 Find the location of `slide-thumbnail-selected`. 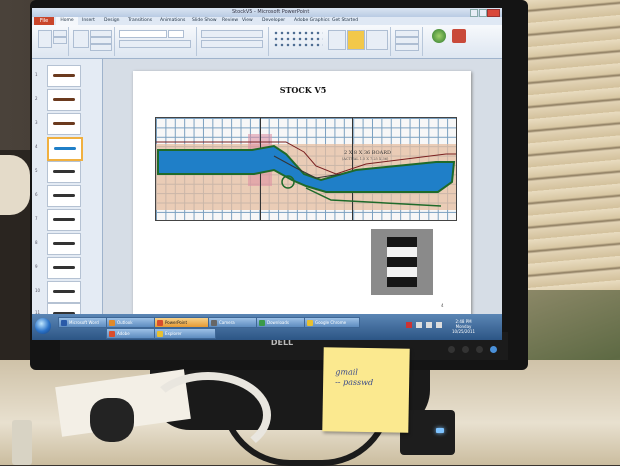

slide-thumbnail-selected is located at coordinates (65, 149).